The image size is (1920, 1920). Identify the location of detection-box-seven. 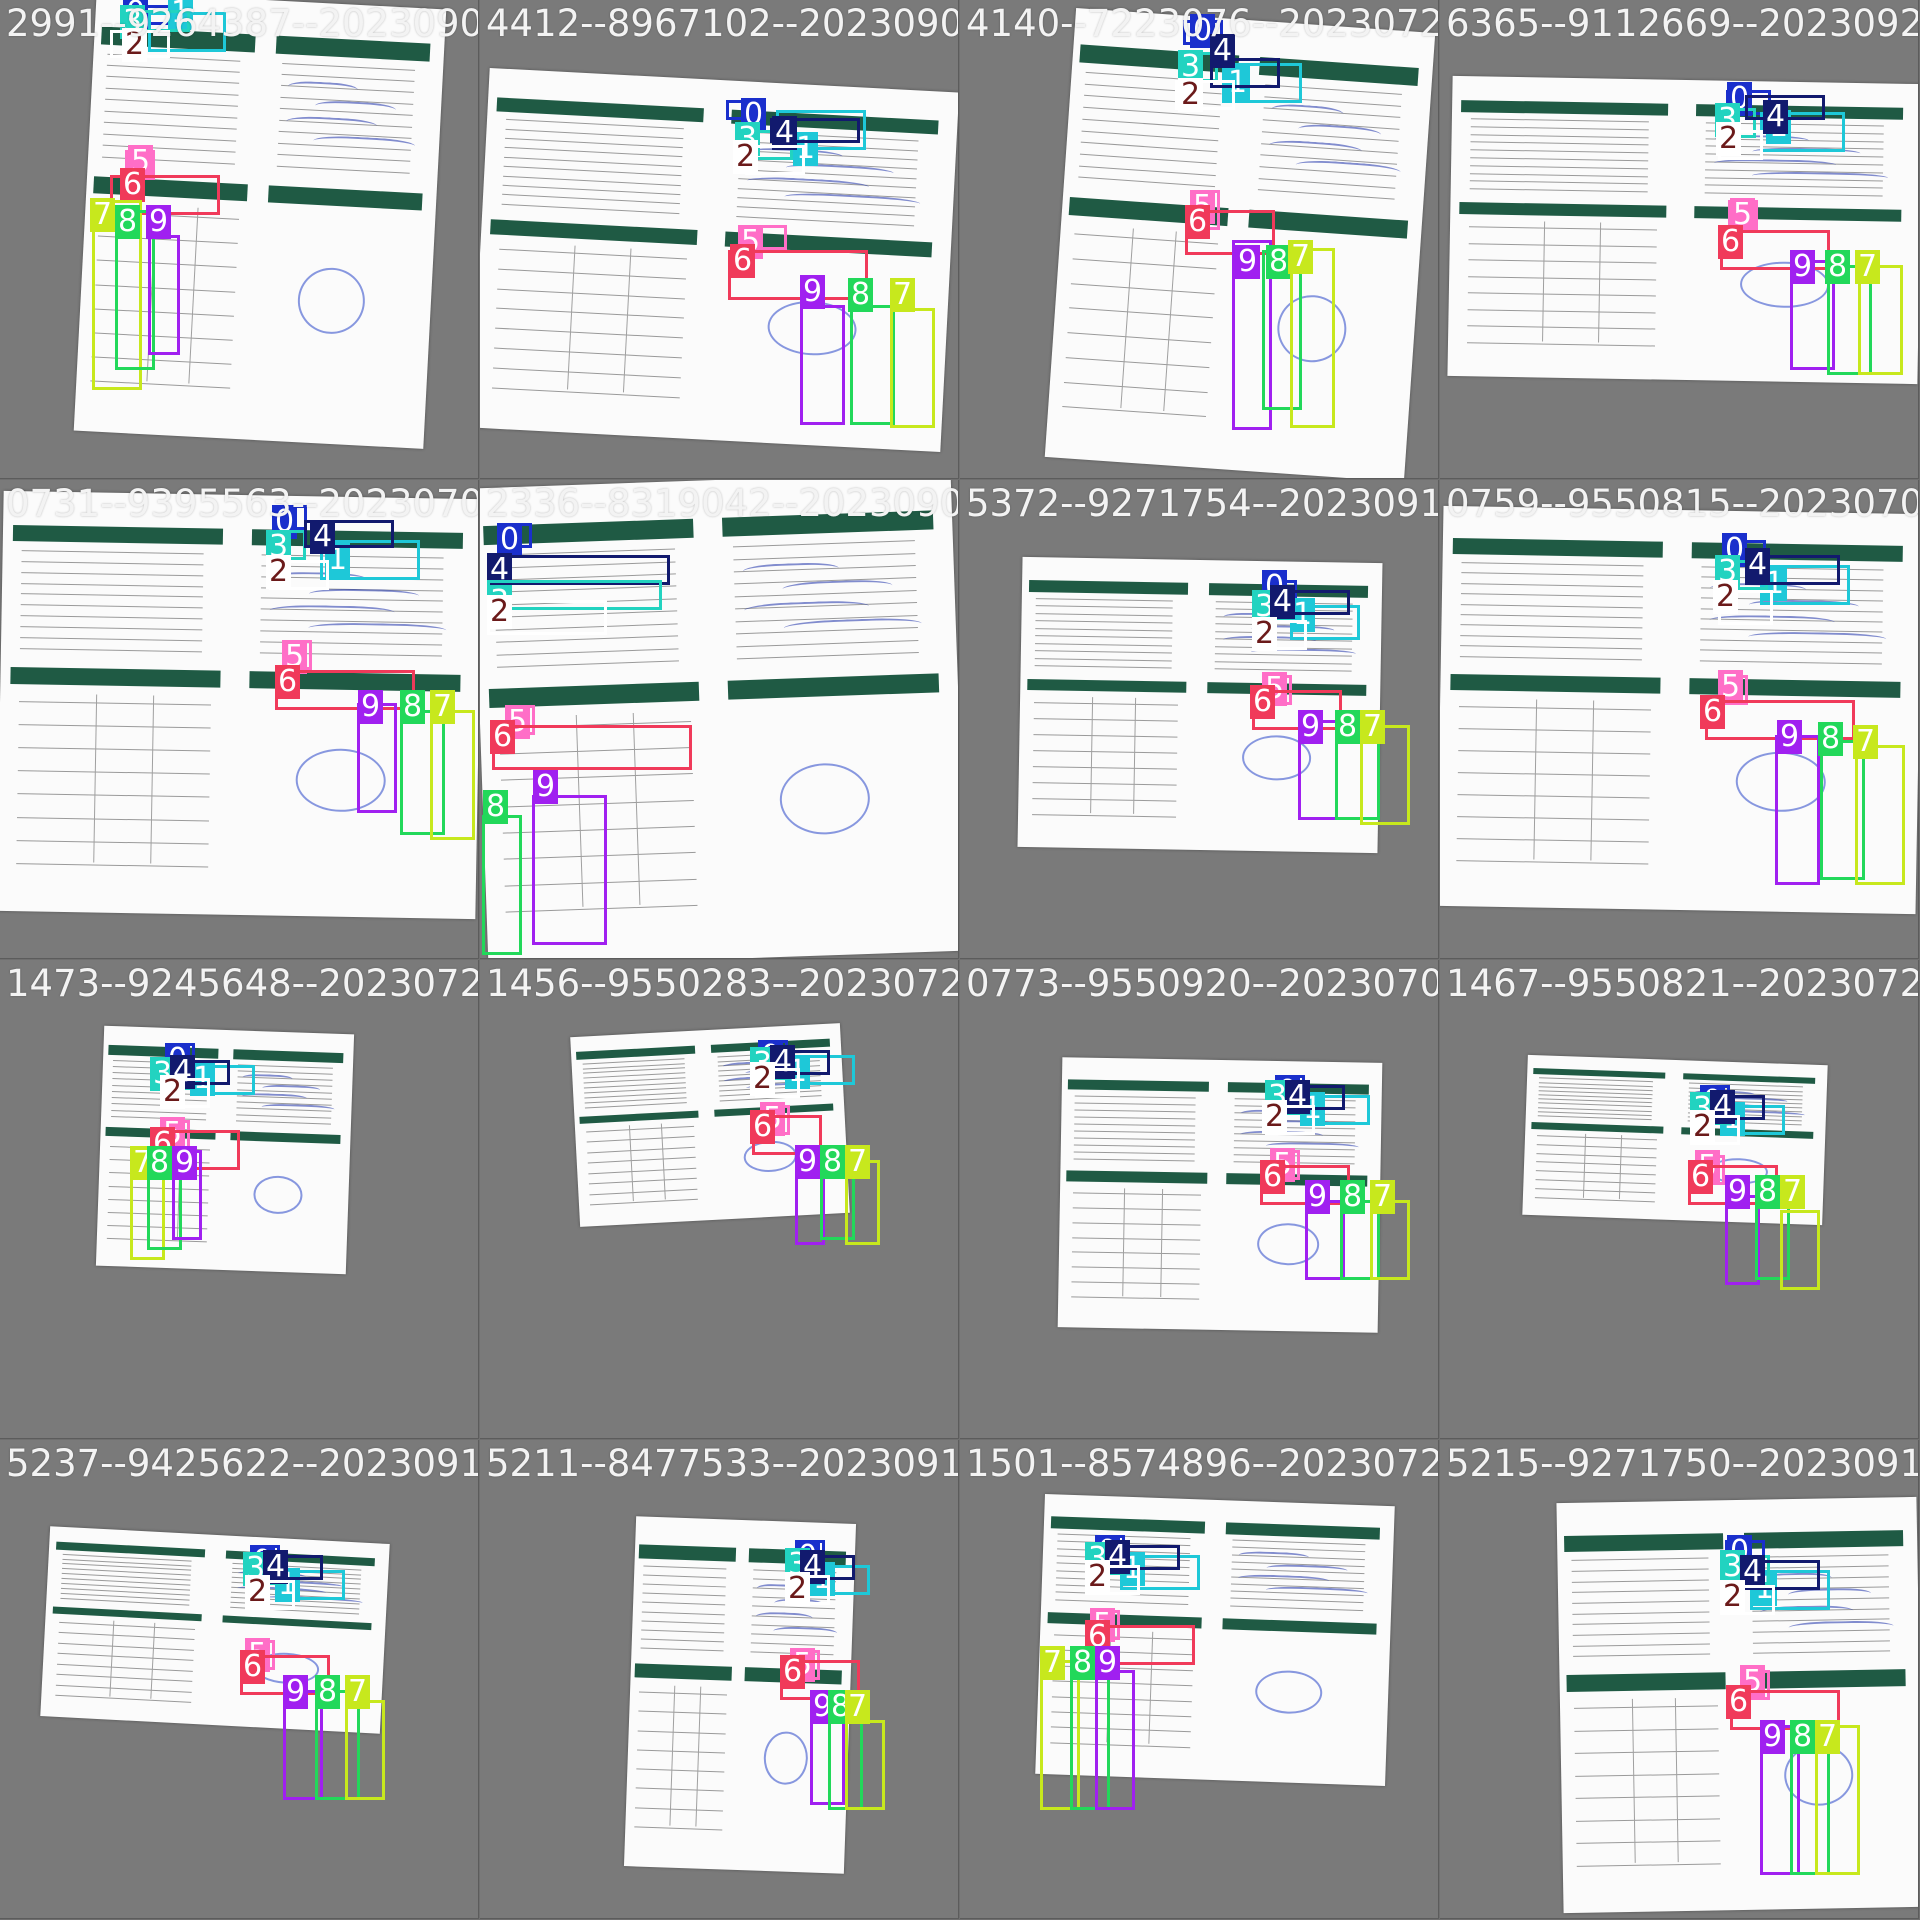
(1880, 815).